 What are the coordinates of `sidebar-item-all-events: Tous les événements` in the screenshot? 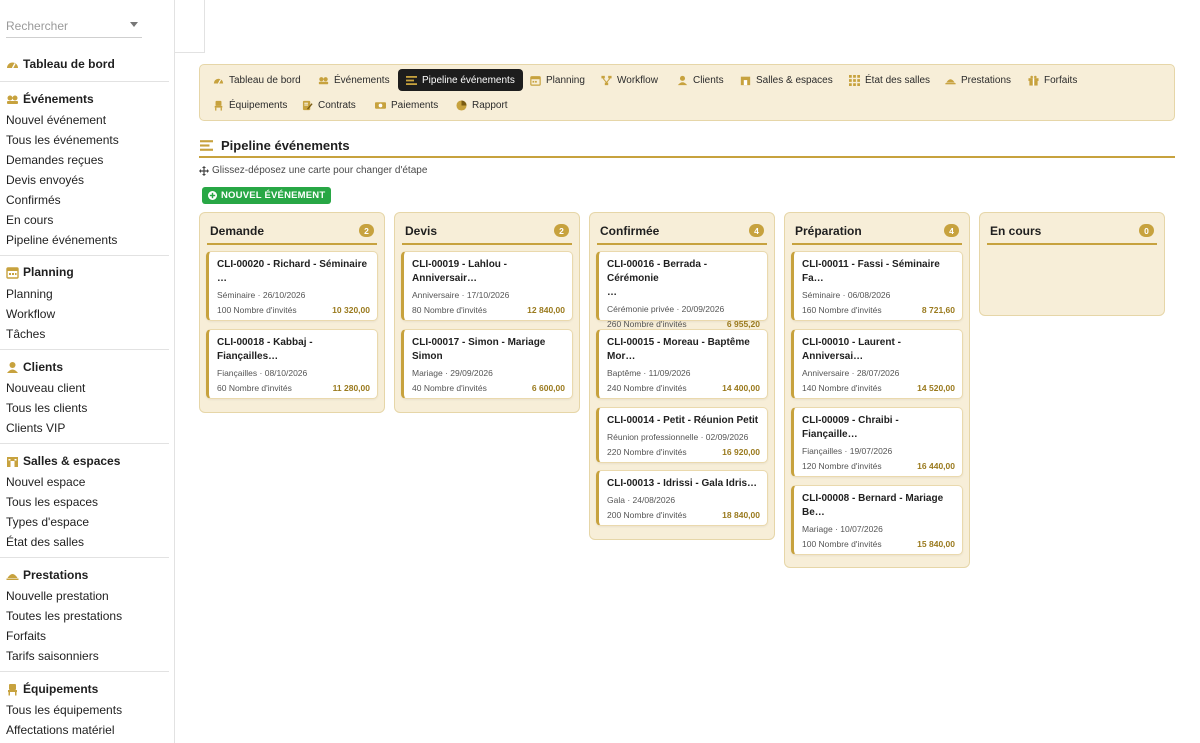 It's located at (62, 140).